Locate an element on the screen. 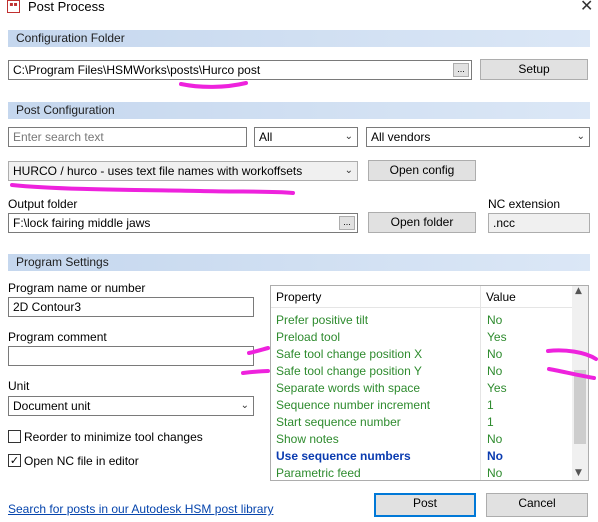 The image size is (598, 522). property-row: Separate words with space Yes is located at coordinates (422, 388).